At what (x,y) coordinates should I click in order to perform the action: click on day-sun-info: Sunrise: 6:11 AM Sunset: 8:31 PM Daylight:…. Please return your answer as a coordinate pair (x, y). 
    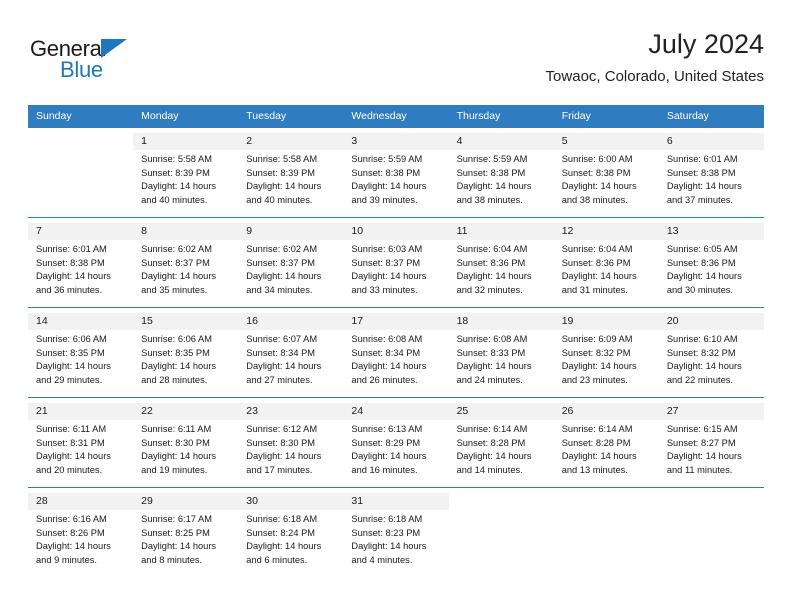
    Looking at the image, I should click on (80, 448).